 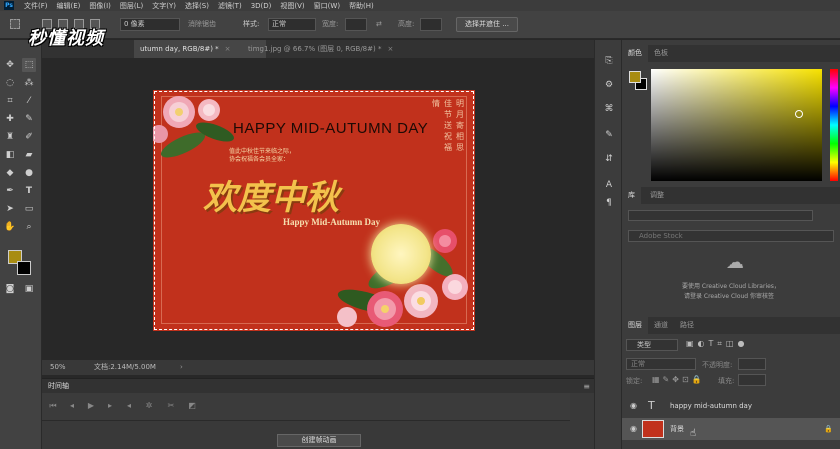 I want to click on screen-mode-icon: ▣, so click(x=29, y=289).